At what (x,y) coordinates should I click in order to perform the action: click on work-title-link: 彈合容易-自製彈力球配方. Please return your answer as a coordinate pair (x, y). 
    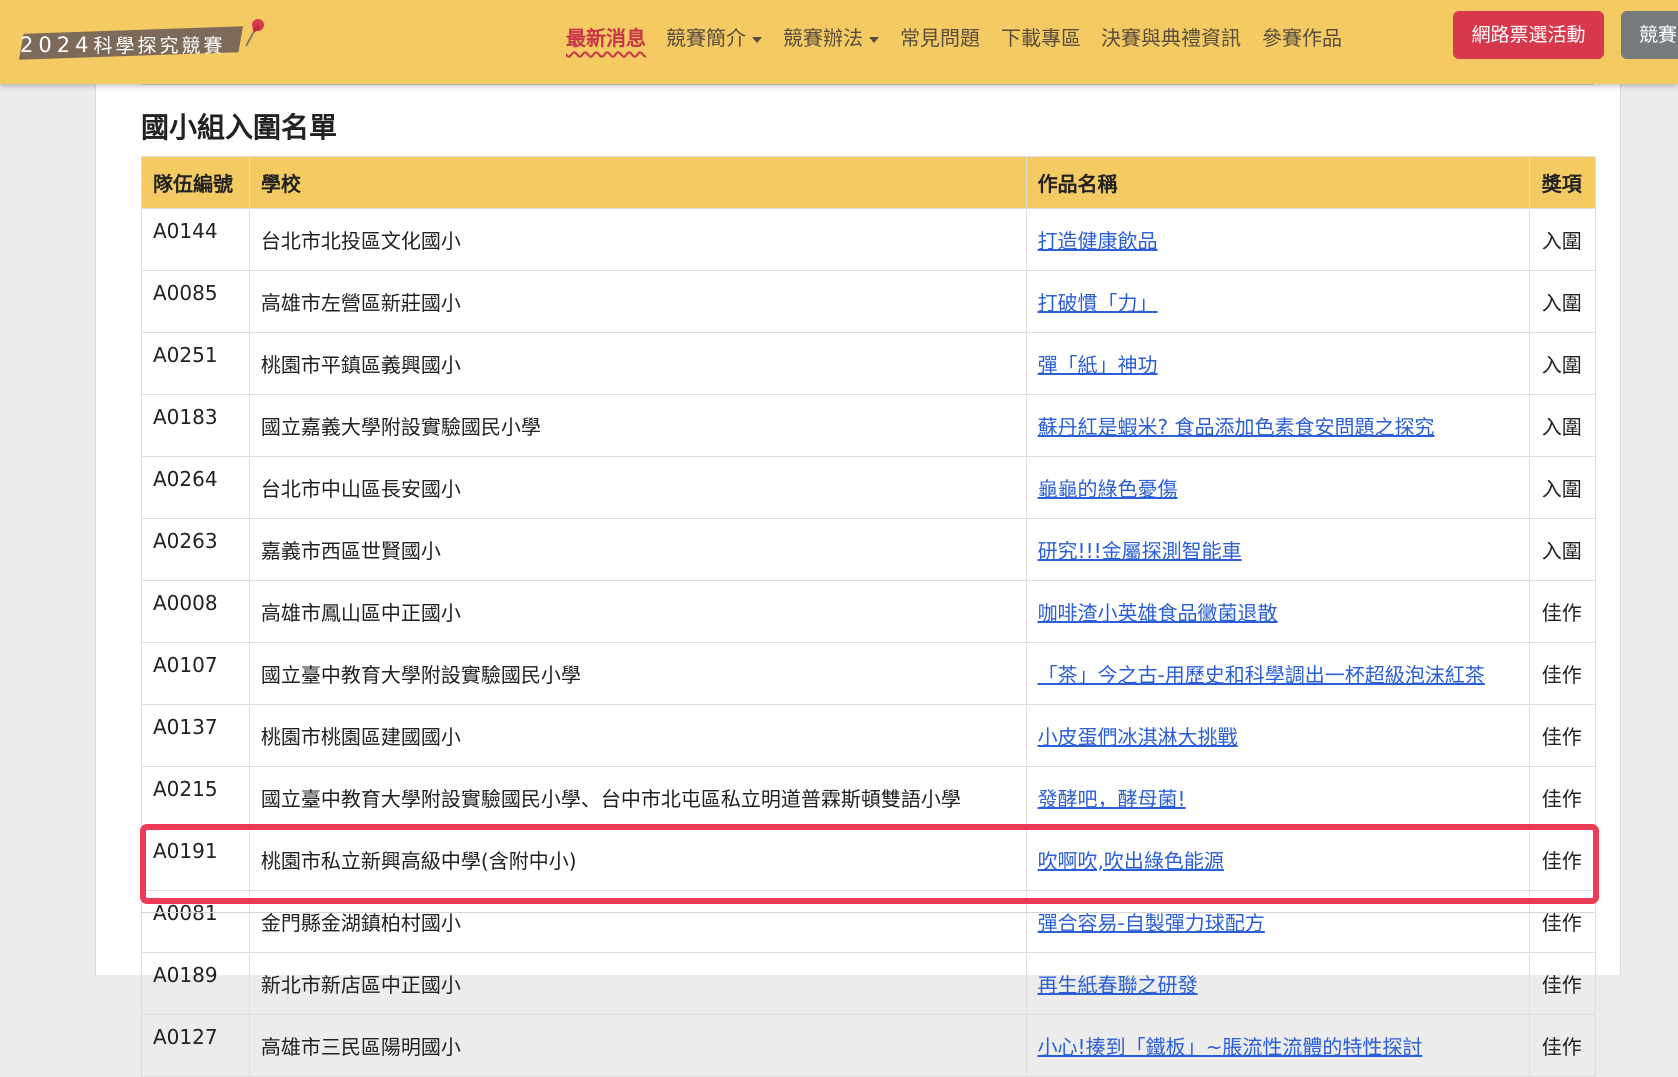
    Looking at the image, I should click on (1151, 923).